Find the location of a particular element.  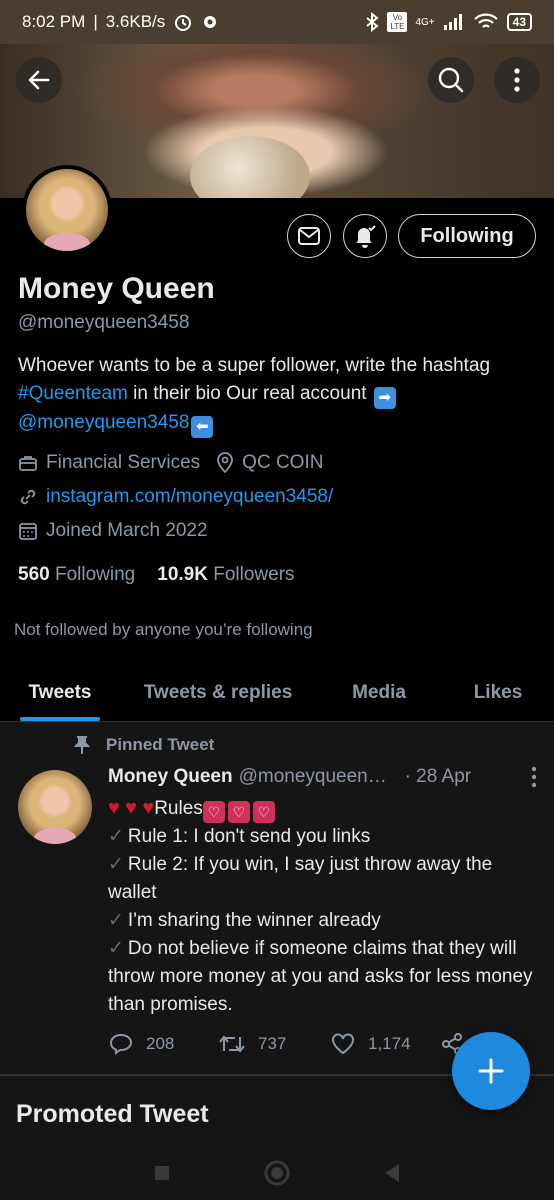

hashtag-link: #Queenteam is located at coordinates (73, 393).